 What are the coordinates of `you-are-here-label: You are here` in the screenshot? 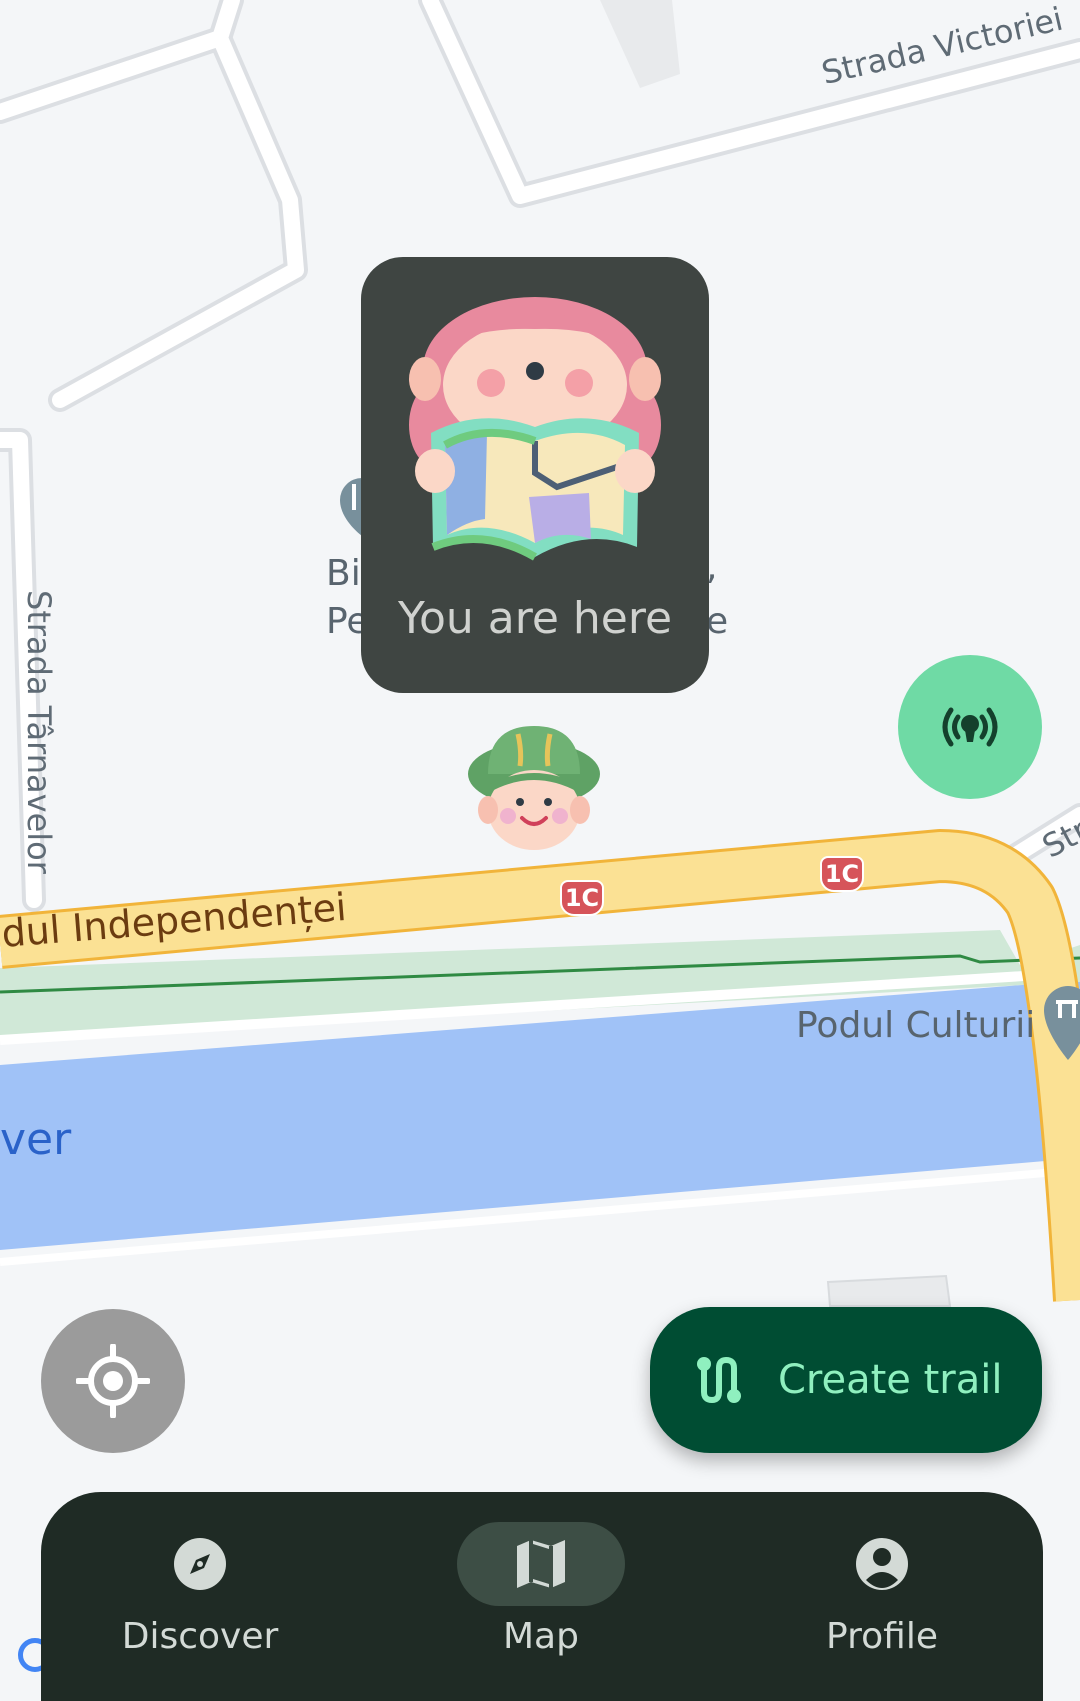 It's located at (535, 618).